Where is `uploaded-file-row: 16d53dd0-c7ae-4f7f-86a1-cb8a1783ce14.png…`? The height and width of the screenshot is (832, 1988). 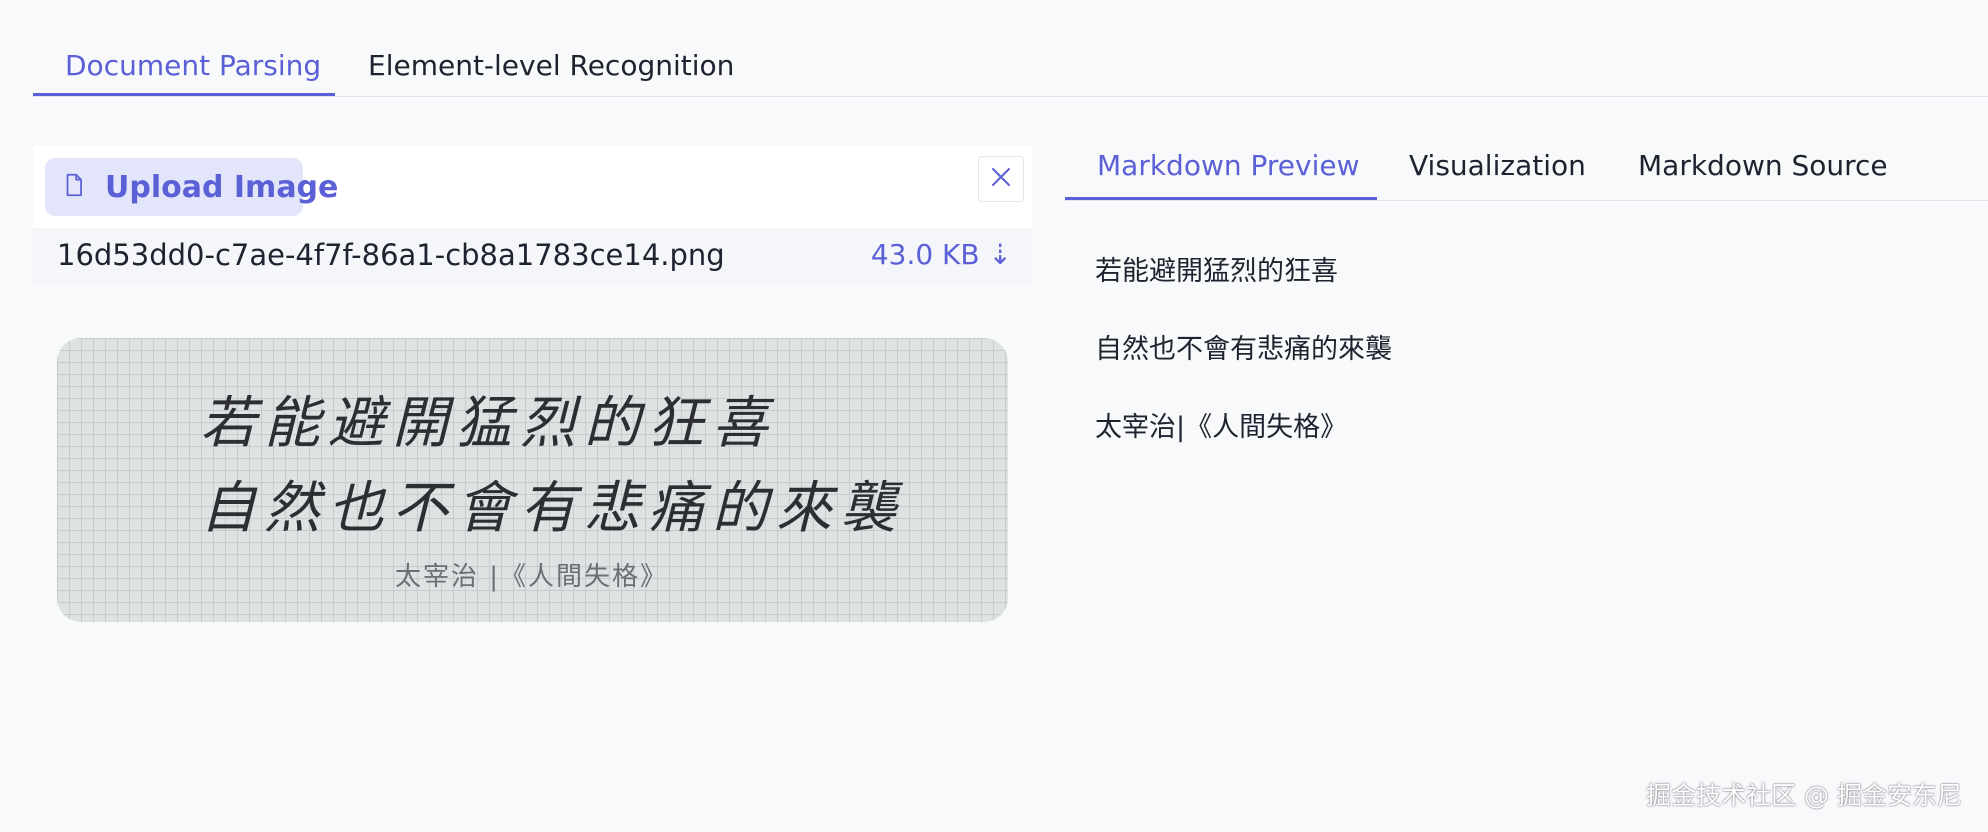 uploaded-file-row: 16d53dd0-c7ae-4f7f-86a1-cb8a1783ce14.png… is located at coordinates (532, 256).